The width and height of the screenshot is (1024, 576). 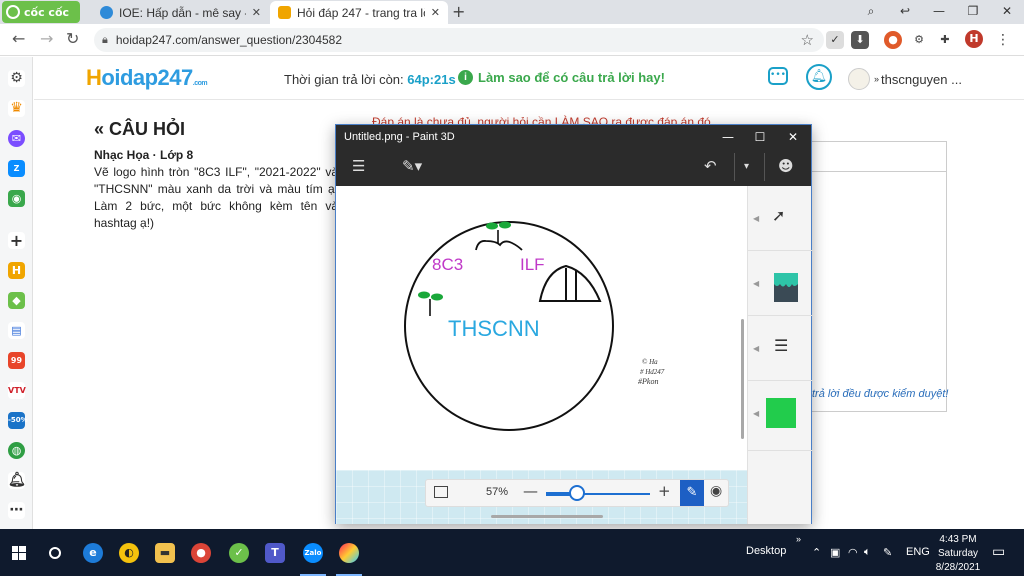 What do you see at coordinates (648, 381) in the screenshot?
I see `signature-line: #Pkon` at bounding box center [648, 381].